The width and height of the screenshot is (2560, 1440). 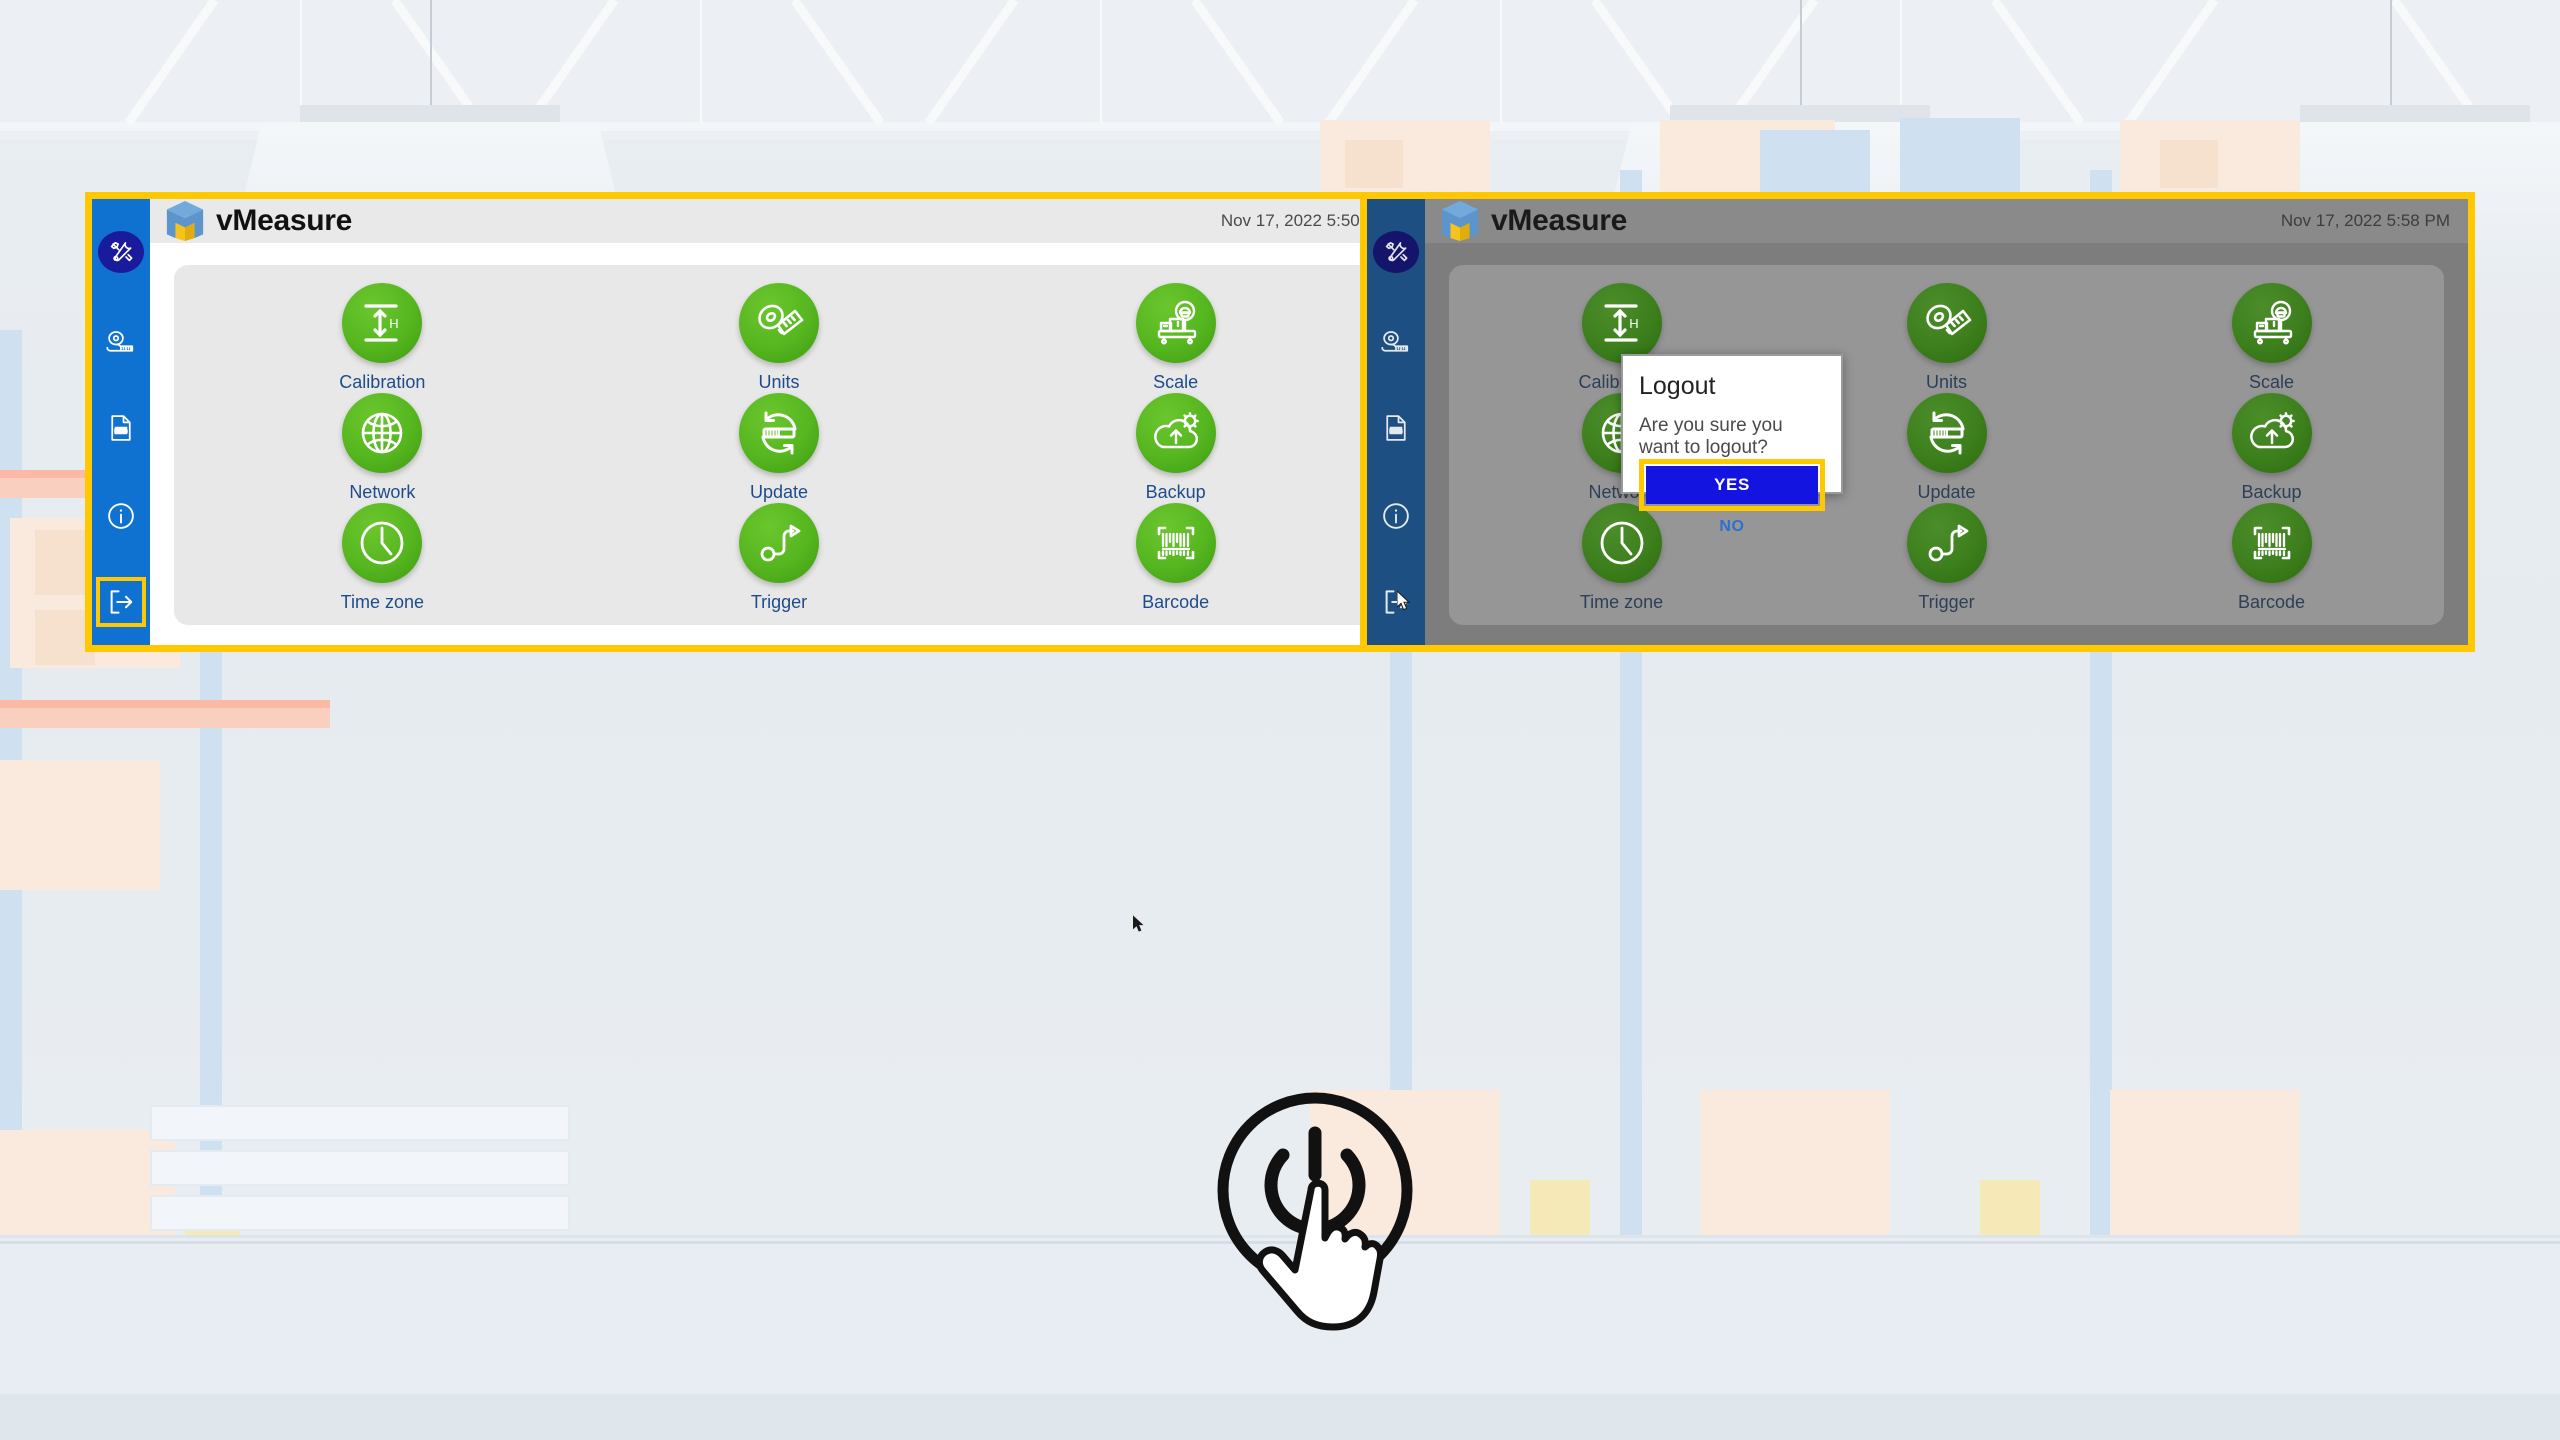 I want to click on settings-tile-label: Network, so click(x=382, y=492).